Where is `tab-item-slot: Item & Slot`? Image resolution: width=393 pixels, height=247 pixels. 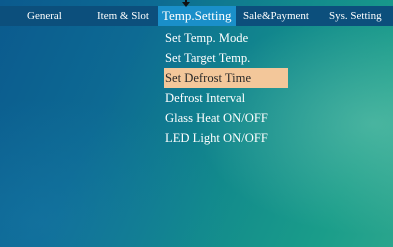
tab-item-slot: Item & Slot is located at coordinates (123, 16).